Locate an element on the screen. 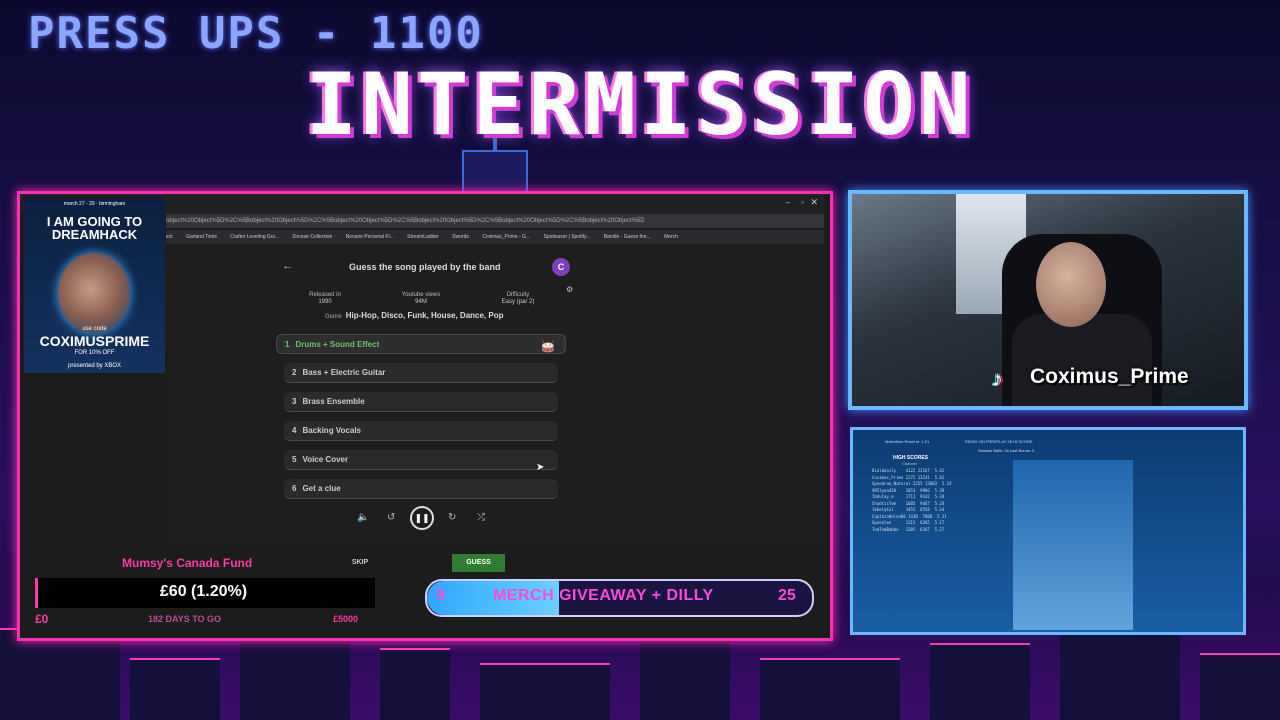  difficulty-label: Difficulty is located at coordinates (518, 295).